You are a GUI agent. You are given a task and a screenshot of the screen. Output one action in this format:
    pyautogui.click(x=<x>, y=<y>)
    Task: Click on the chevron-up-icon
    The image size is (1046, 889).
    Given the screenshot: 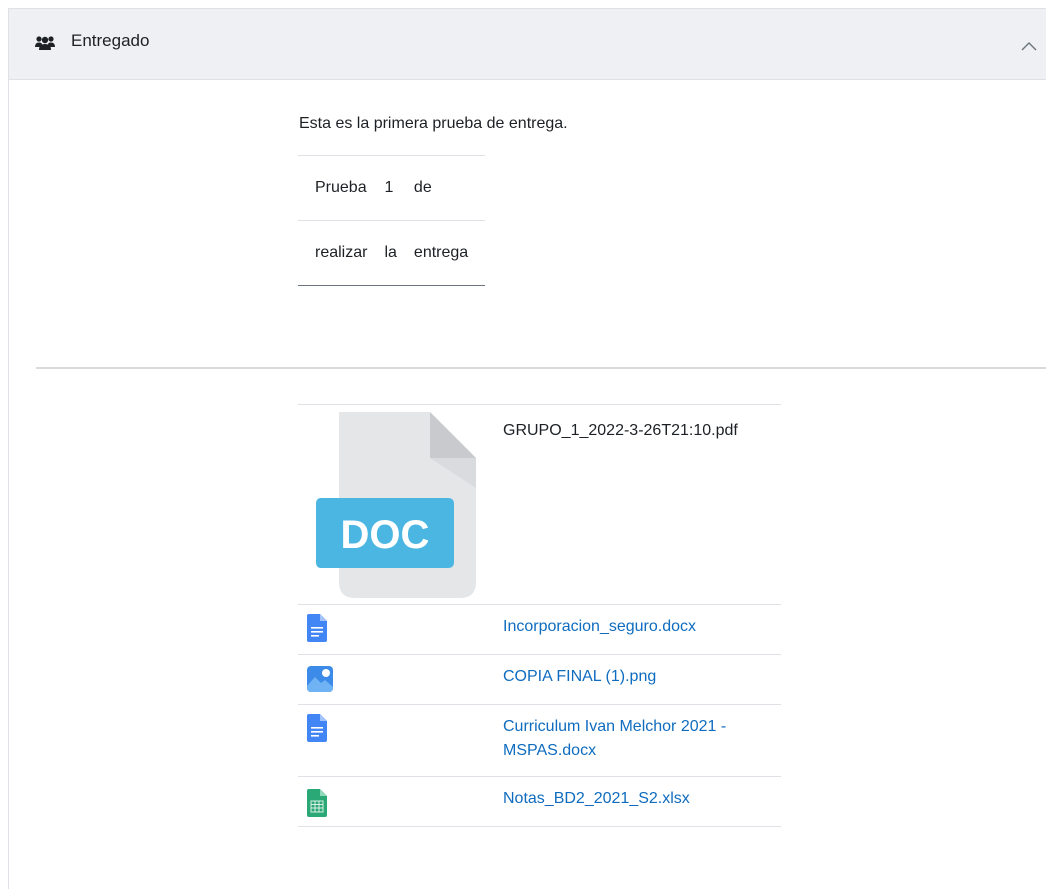 What is the action you would take?
    pyautogui.click(x=1029, y=46)
    